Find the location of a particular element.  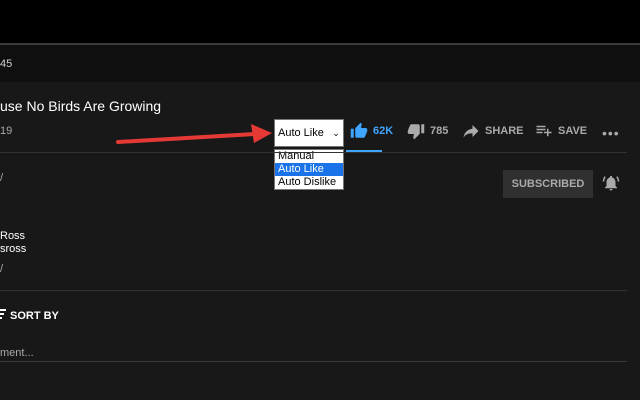

channel-fragment: / is located at coordinates (2, 178).